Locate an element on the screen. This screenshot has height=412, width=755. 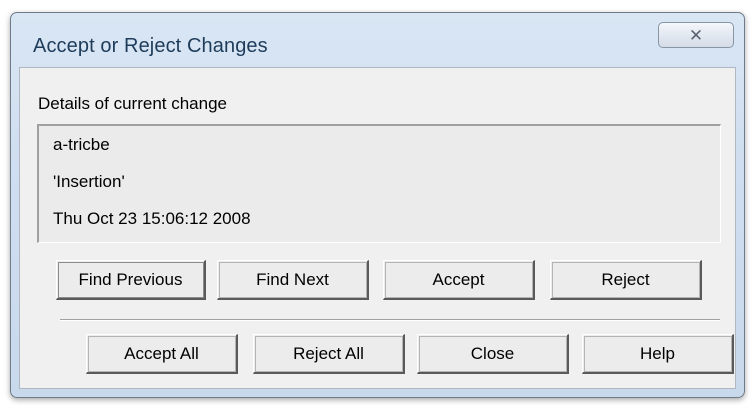
details-label: Details of current change is located at coordinates (132, 103).